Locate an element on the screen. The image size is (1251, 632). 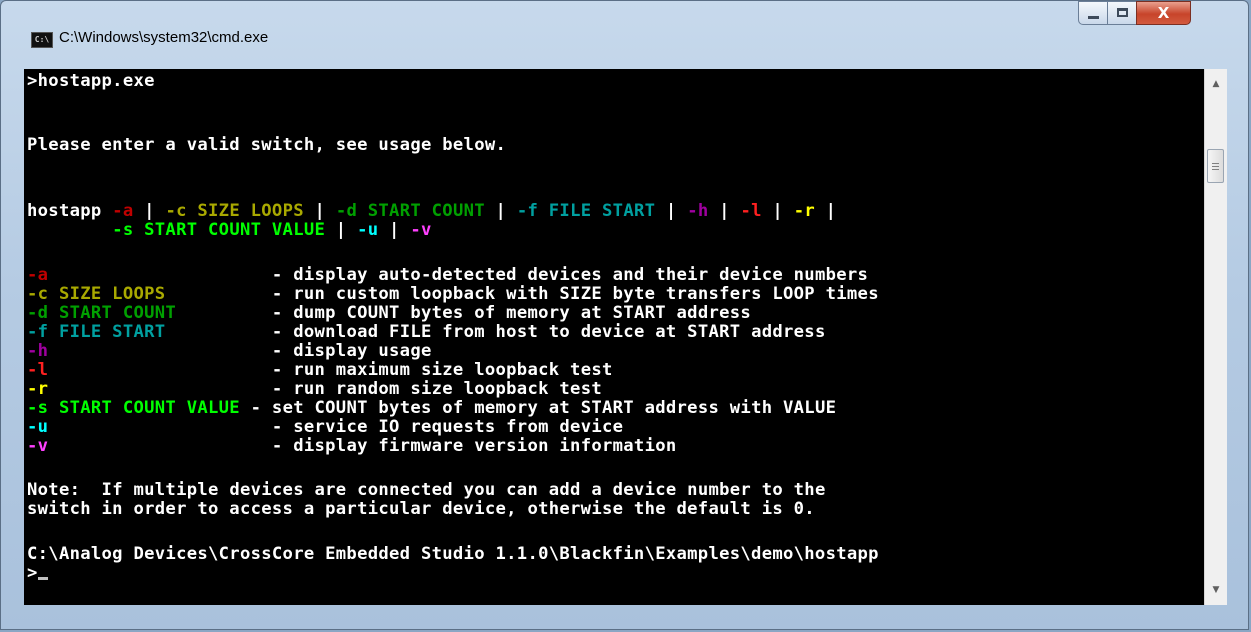
chevron-up-icon: ▲ is located at coordinates (1216, 84).